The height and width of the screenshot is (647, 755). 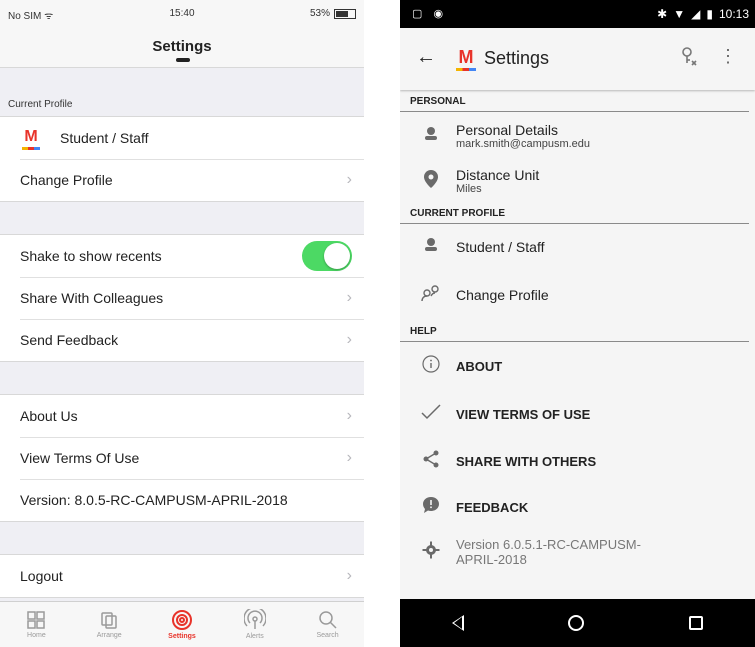 I want to click on nav-home-icon, so click(x=576, y=623).